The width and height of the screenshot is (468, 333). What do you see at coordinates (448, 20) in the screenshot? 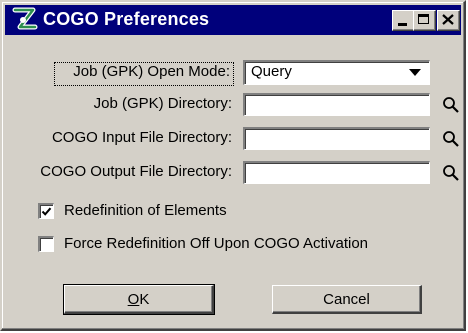
I see `close-icon` at bounding box center [448, 20].